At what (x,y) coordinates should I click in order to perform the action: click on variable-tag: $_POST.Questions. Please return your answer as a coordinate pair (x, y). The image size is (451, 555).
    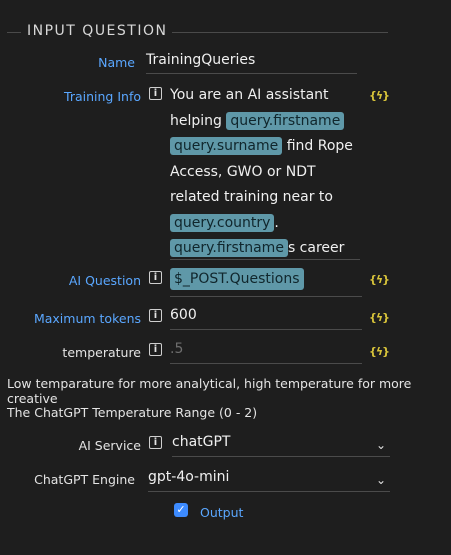
    Looking at the image, I should click on (237, 279).